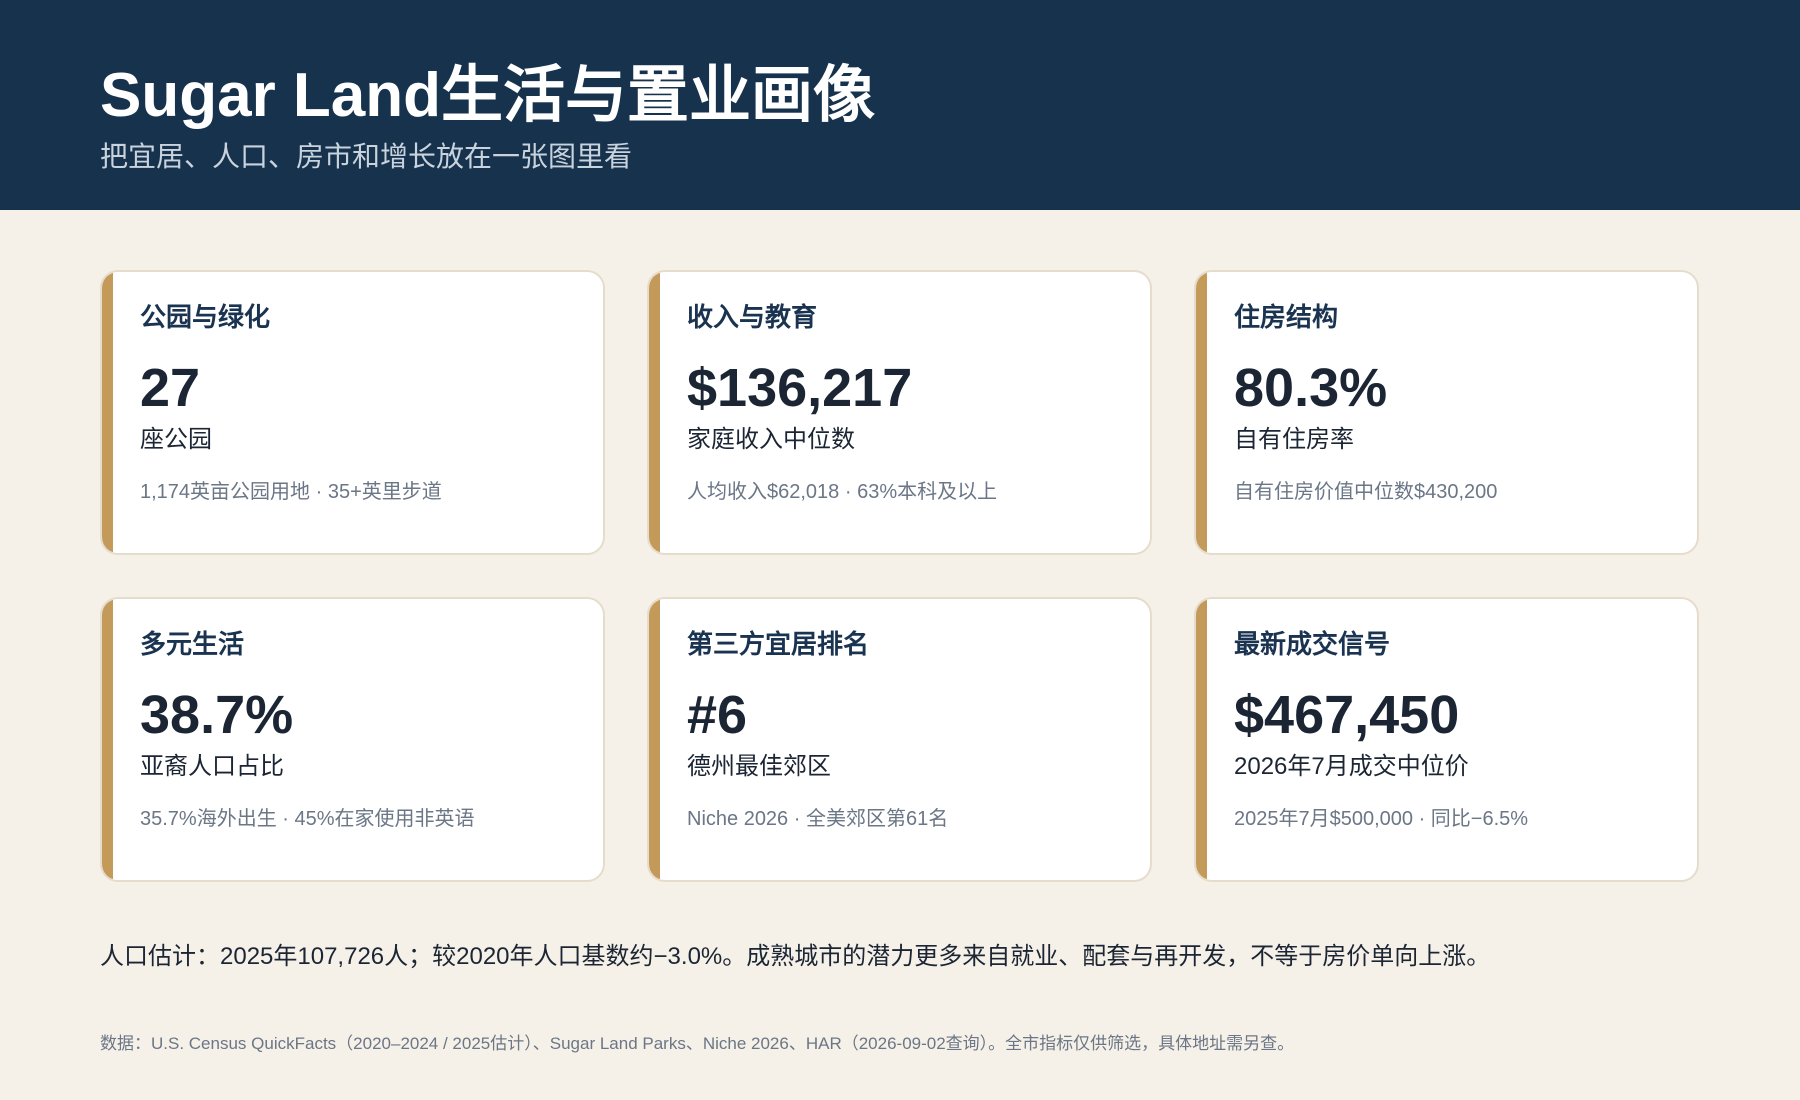 Image resolution: width=1800 pixels, height=1100 pixels. I want to click on card-label: 座公园, so click(176, 439).